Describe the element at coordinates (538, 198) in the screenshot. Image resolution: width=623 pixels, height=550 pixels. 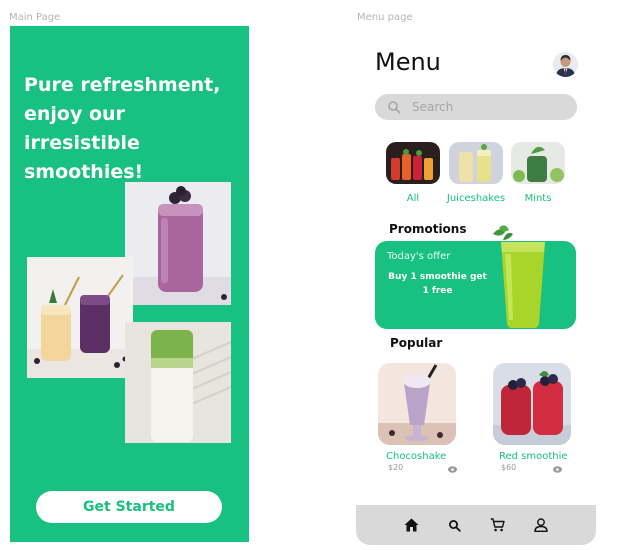
I see `category-label: Mints` at that location.